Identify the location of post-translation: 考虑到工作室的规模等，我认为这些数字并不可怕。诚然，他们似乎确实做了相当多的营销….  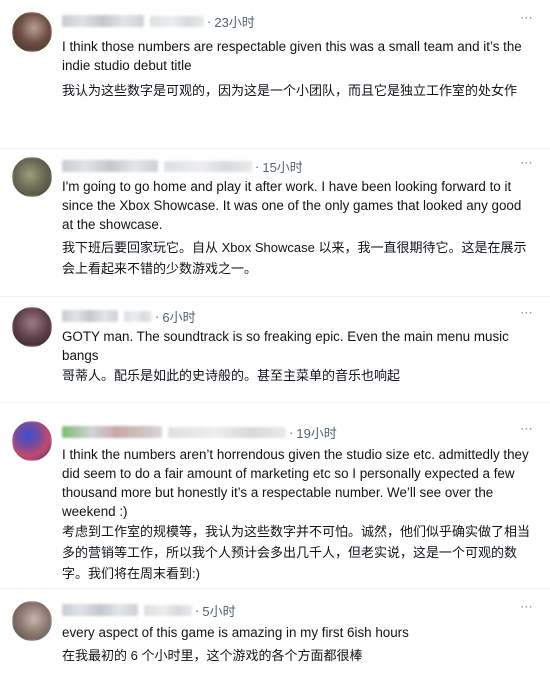
(296, 552).